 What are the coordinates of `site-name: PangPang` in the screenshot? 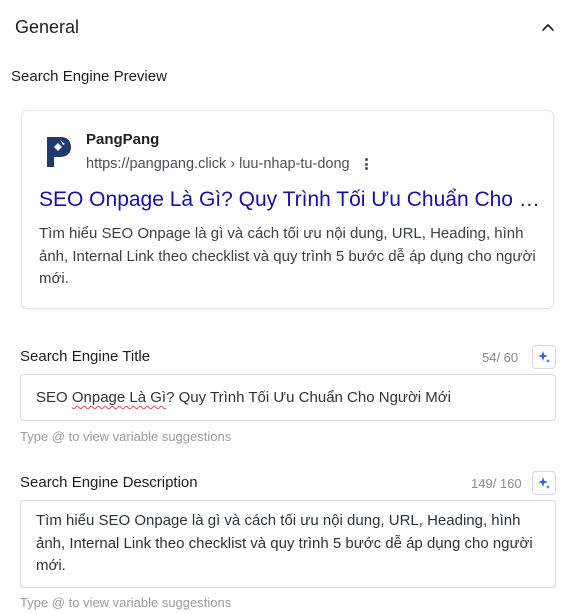 It's located at (123, 139).